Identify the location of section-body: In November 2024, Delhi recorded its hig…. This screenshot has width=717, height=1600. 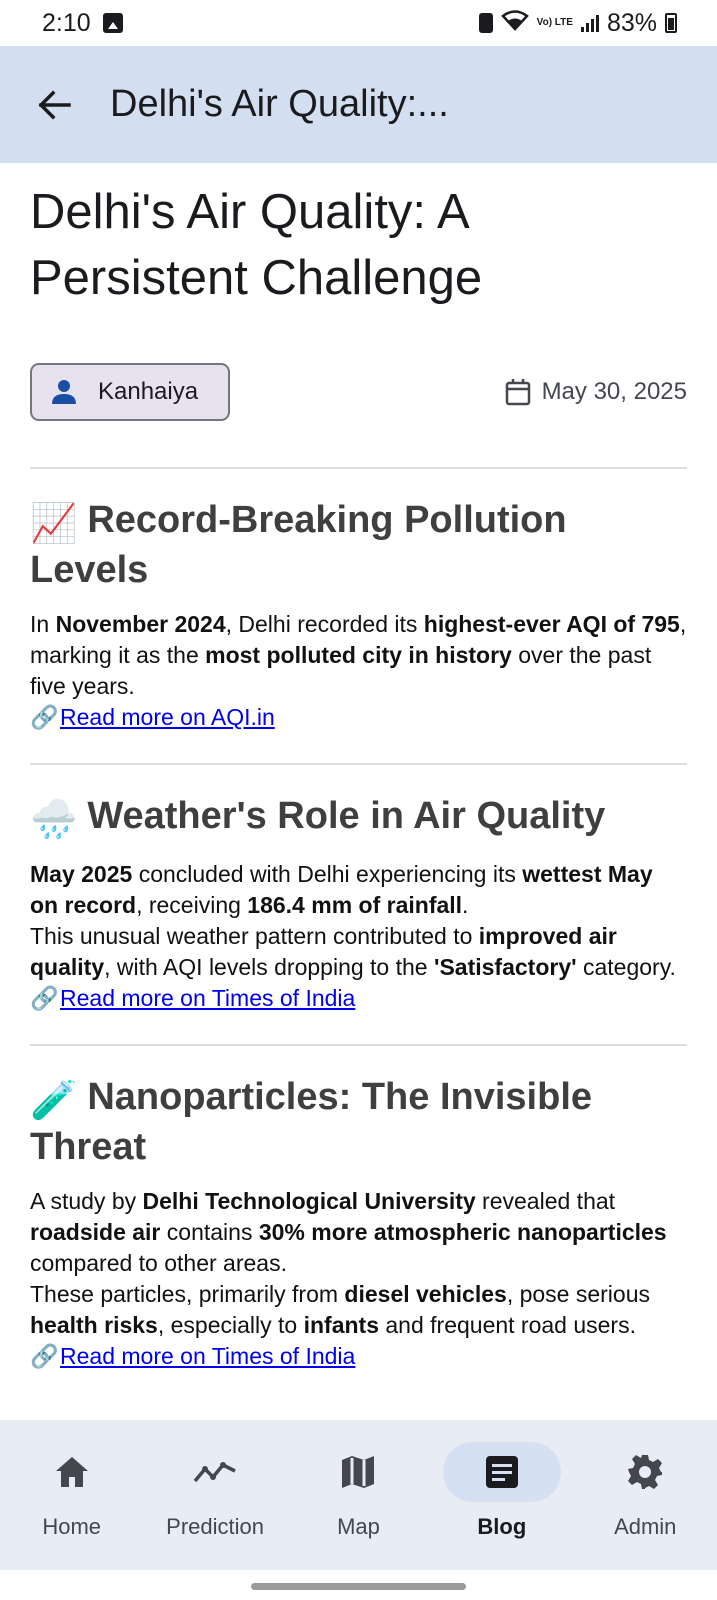
(358, 655).